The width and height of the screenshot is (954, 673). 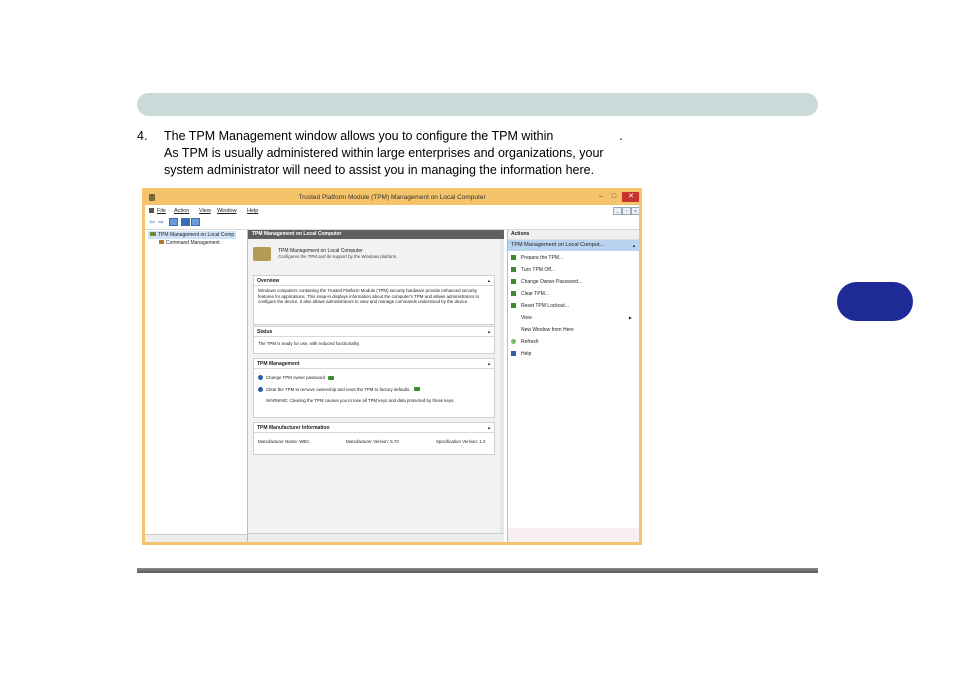 I want to click on actions-footer, so click(x=573, y=535).